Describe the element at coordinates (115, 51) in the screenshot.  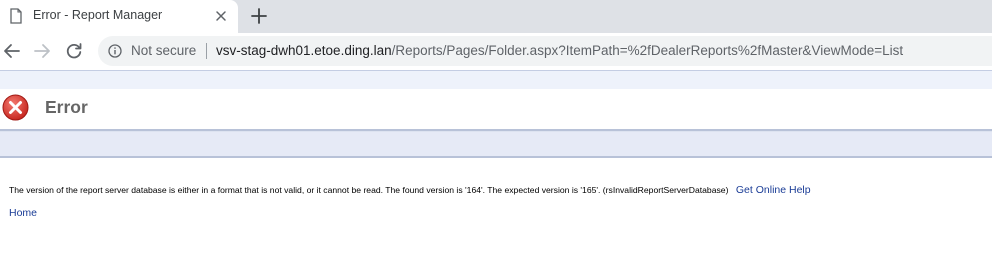
I see `info-icon` at that location.